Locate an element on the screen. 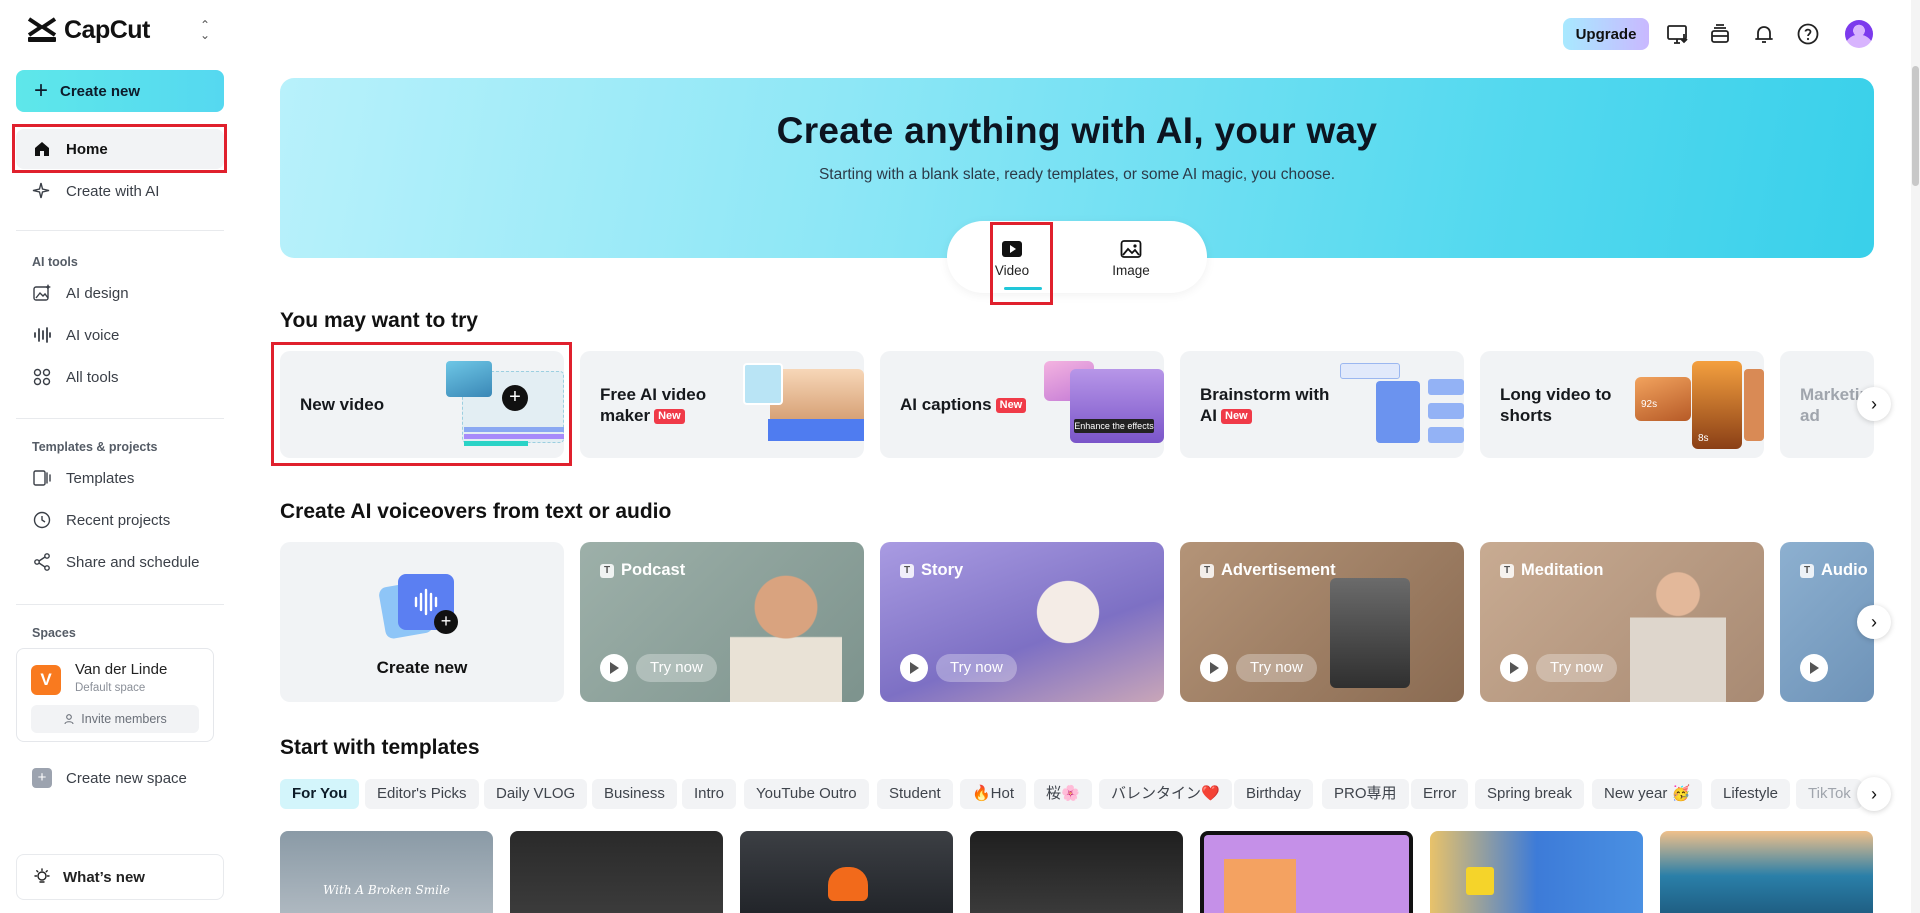  chip-birthday: Birthday is located at coordinates (1274, 794).